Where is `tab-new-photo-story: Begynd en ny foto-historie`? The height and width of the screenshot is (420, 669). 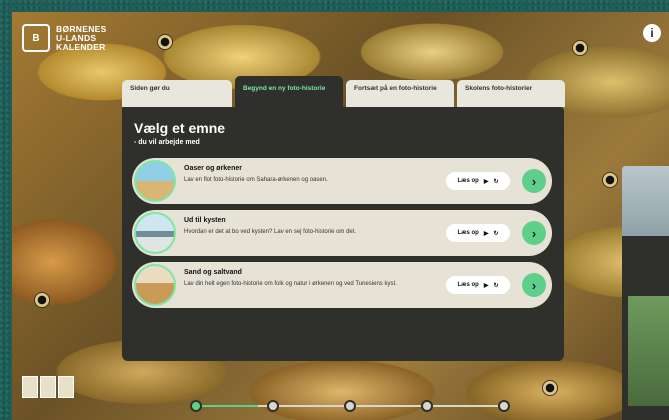 tab-new-photo-story: Begynd en ny foto-historie is located at coordinates (289, 91).